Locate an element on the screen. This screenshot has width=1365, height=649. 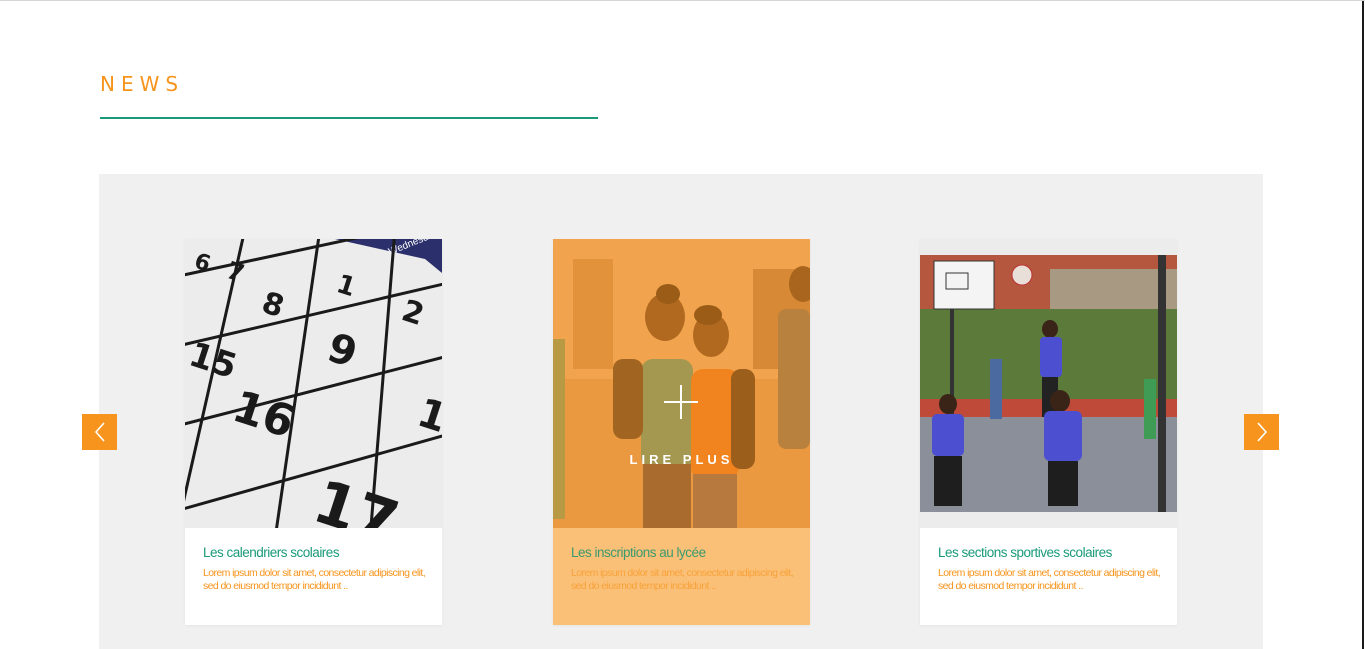
chevron-left-icon is located at coordinates (99, 432).